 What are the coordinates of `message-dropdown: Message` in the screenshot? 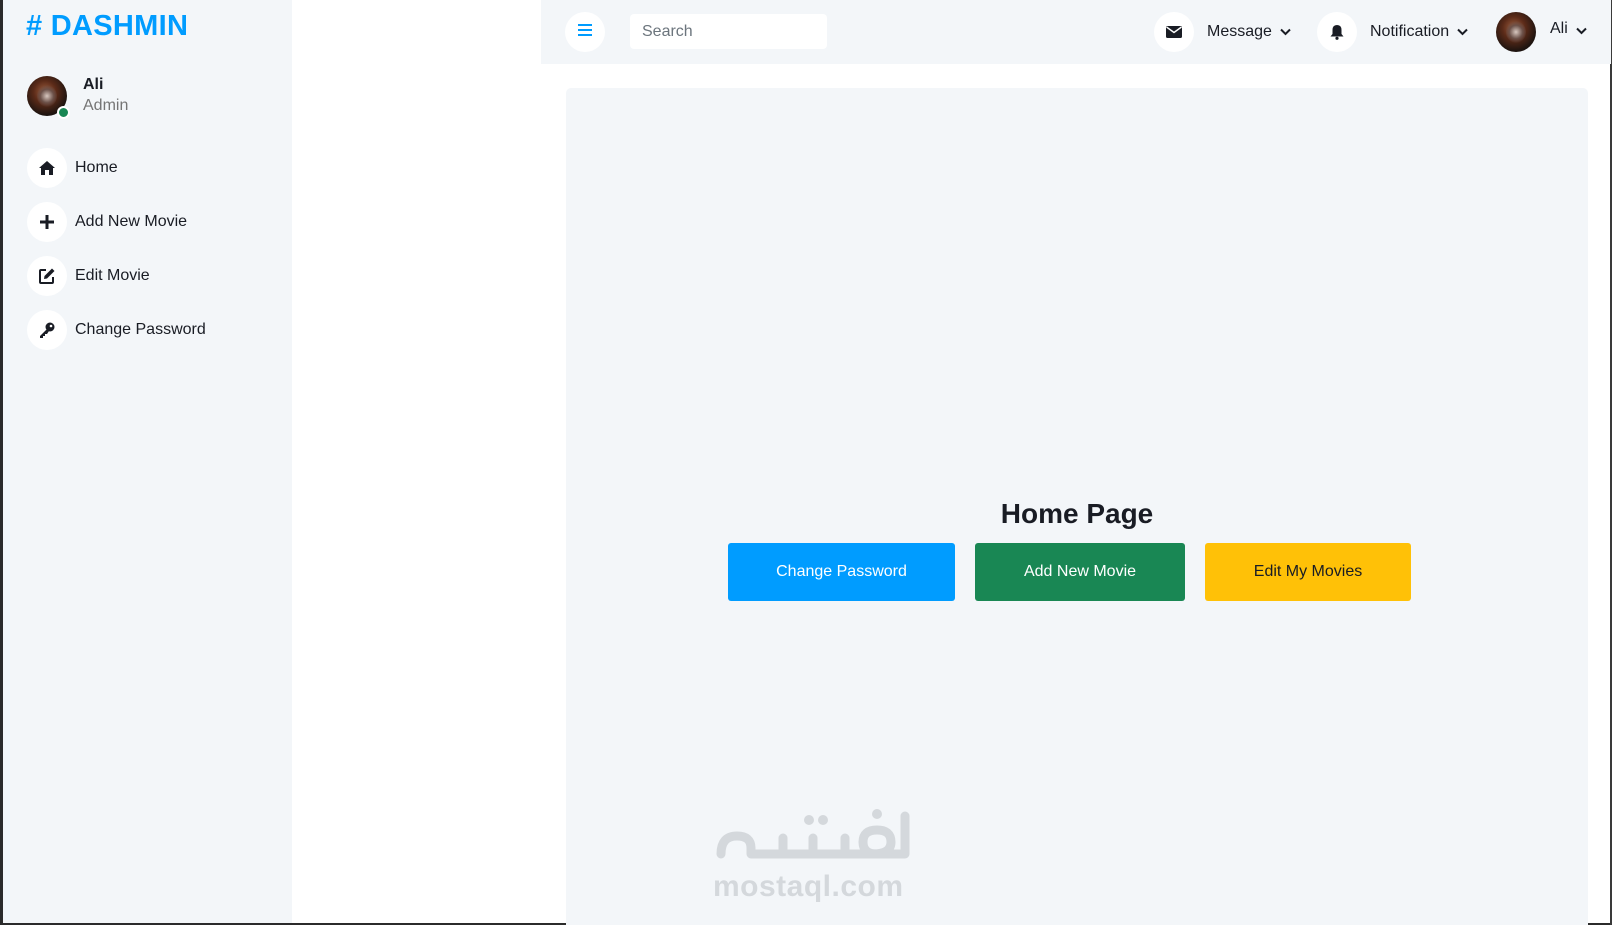 It's located at (1222, 32).